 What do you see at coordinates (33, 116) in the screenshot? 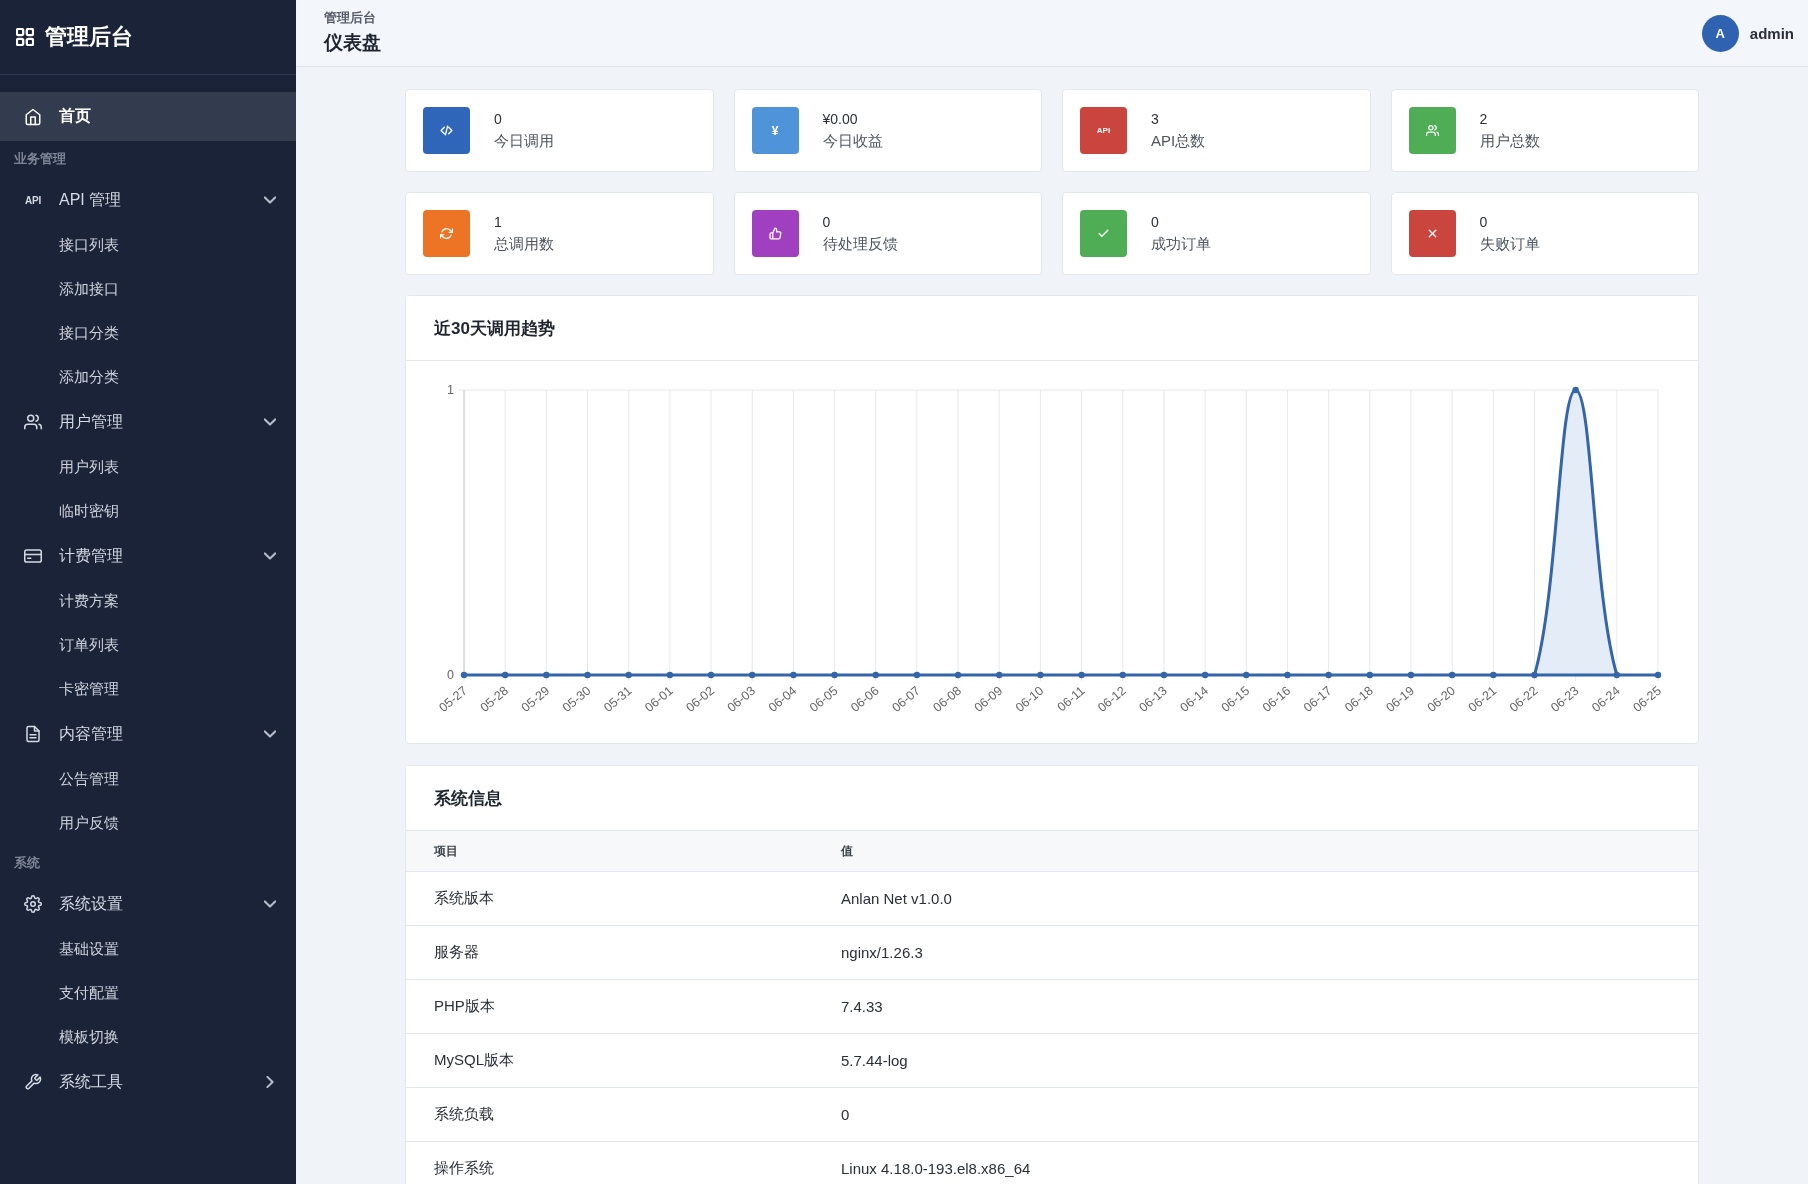
I see `home-icon` at bounding box center [33, 116].